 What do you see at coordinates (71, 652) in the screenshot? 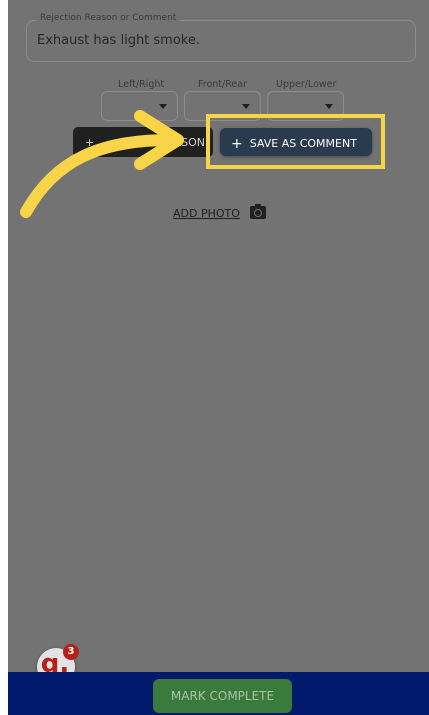
I see `notification-badge: 3` at bounding box center [71, 652].